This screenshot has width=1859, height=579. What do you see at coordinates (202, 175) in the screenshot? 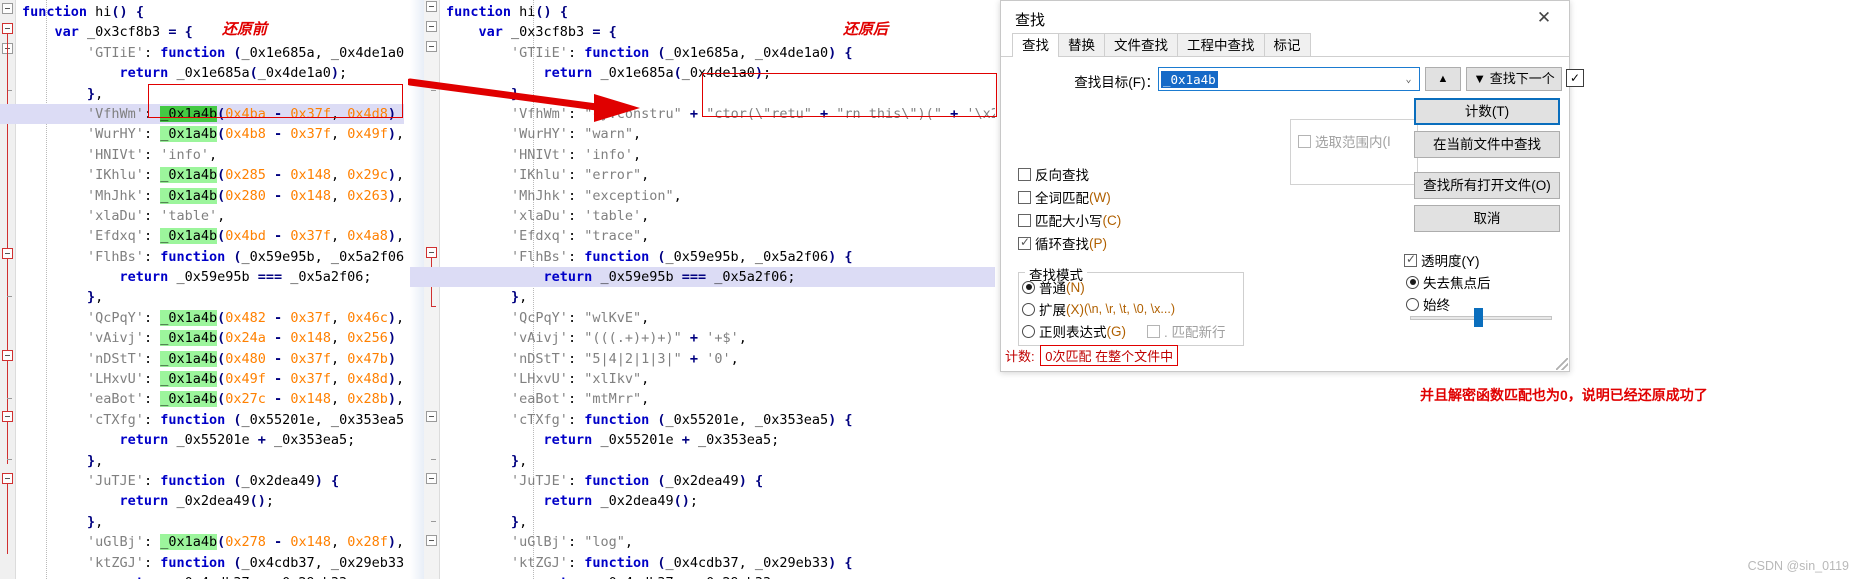
I see `code-line: 'IKhlu': _0x1a4b(0x285 - 0x148, 0x29c),` at bounding box center [202, 175].